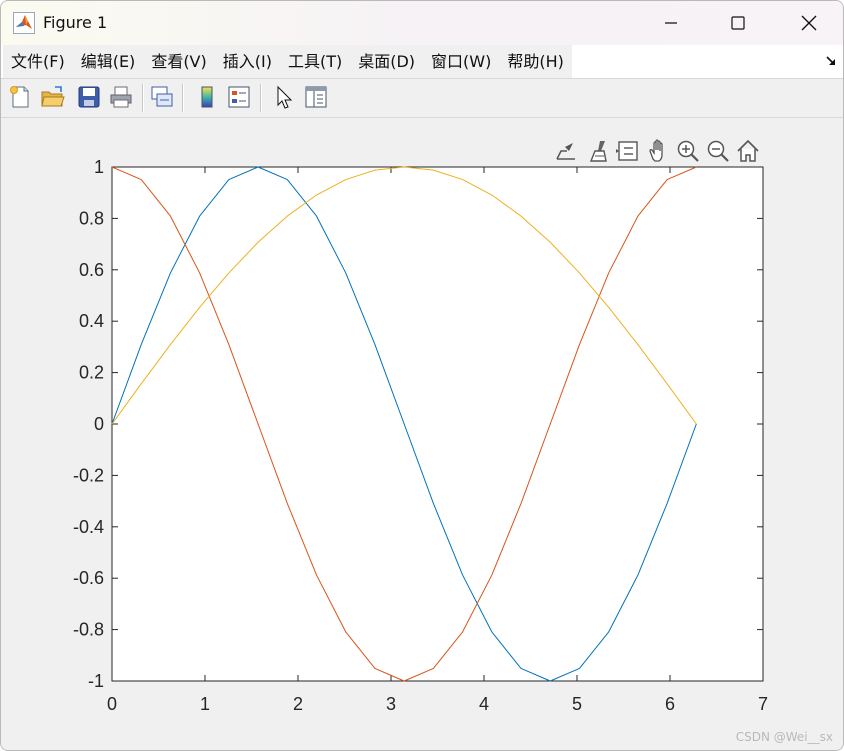 The height and width of the screenshot is (751, 844). Describe the element at coordinates (763, 704) in the screenshot. I see `x-tick-label: 7` at that location.